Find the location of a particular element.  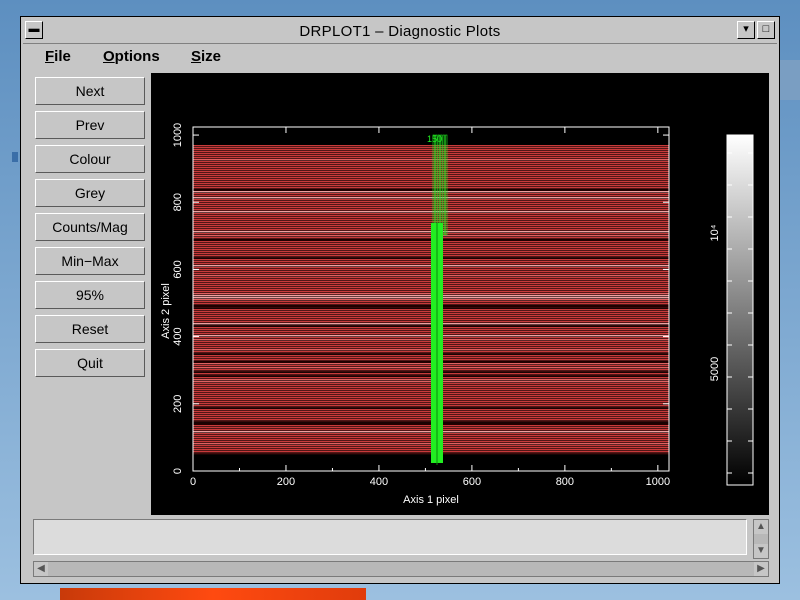

colour-button: Colour is located at coordinates (90, 159).